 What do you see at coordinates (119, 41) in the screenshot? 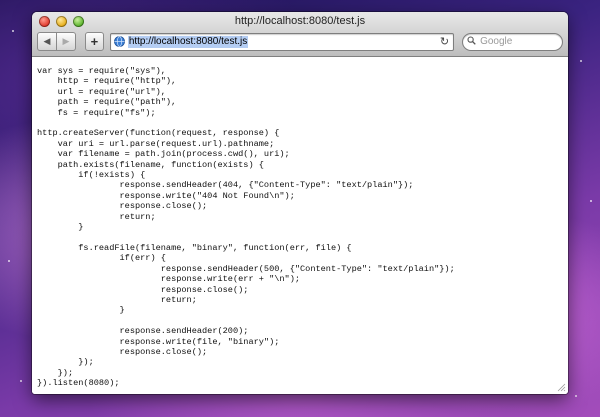
I see `globe-icon` at bounding box center [119, 41].